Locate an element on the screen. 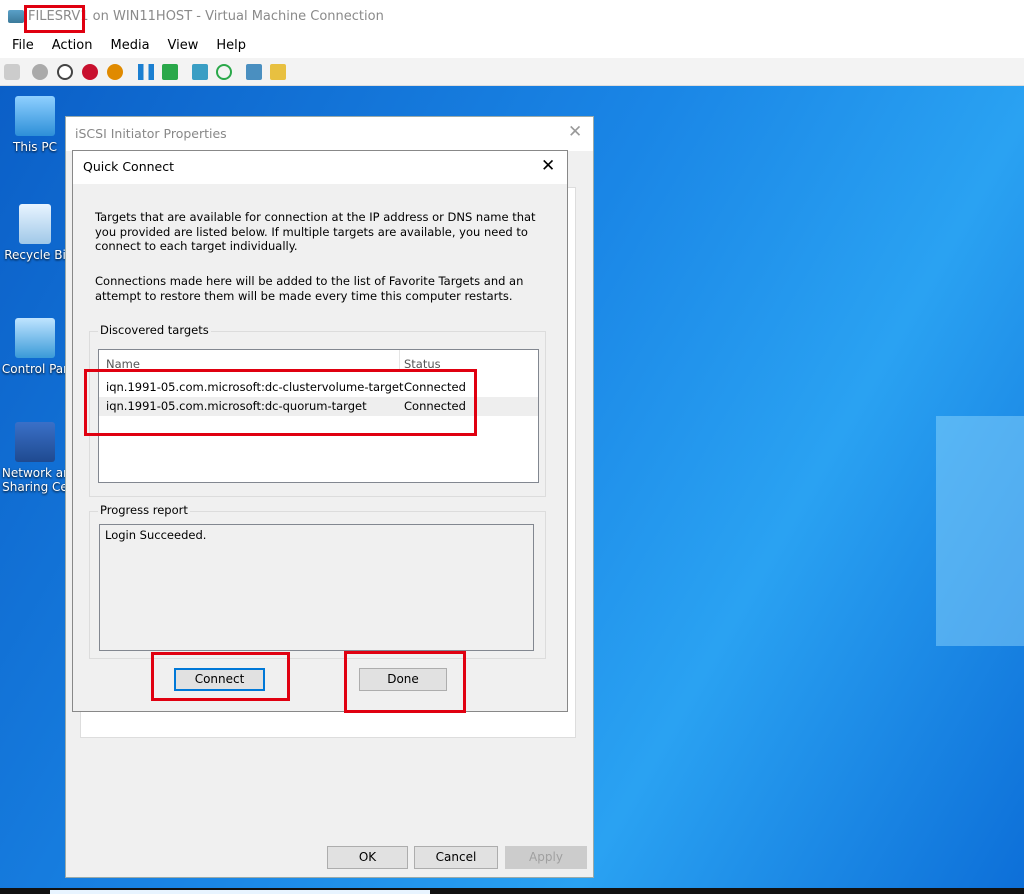  save-icon is located at coordinates (115, 72).